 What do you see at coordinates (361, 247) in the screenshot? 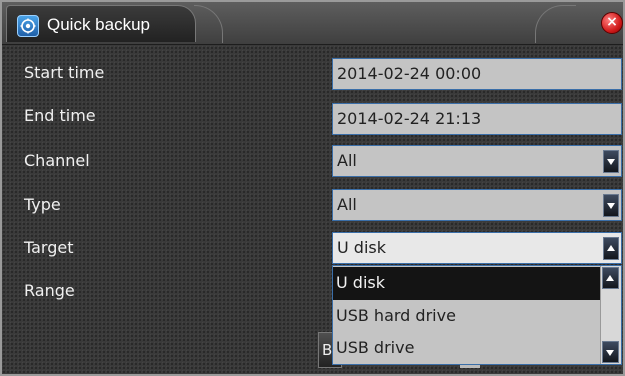
I see `target-value: U disk` at bounding box center [361, 247].